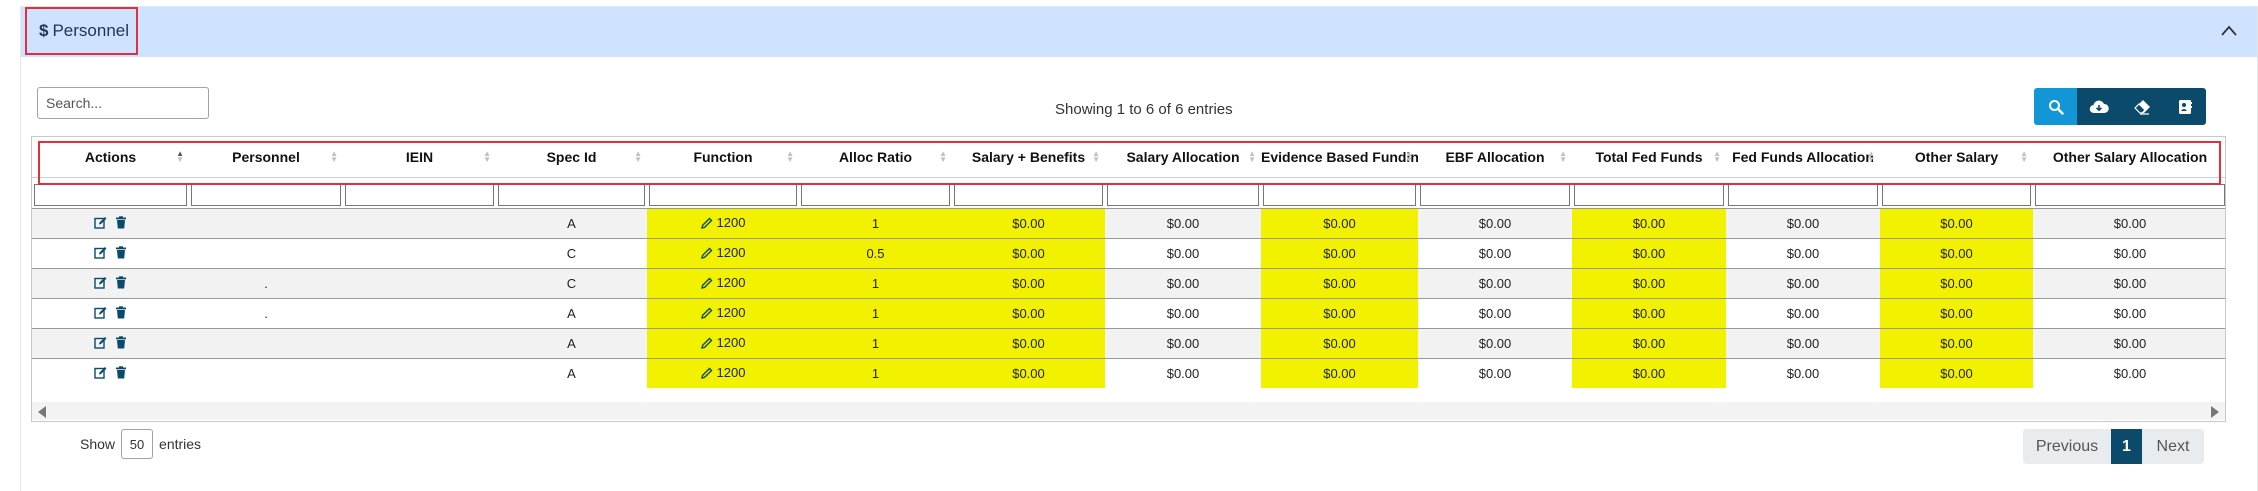 This screenshot has width=2258, height=491. What do you see at coordinates (1495, 194) in the screenshot?
I see `filter-input-ebf-allocation` at bounding box center [1495, 194].